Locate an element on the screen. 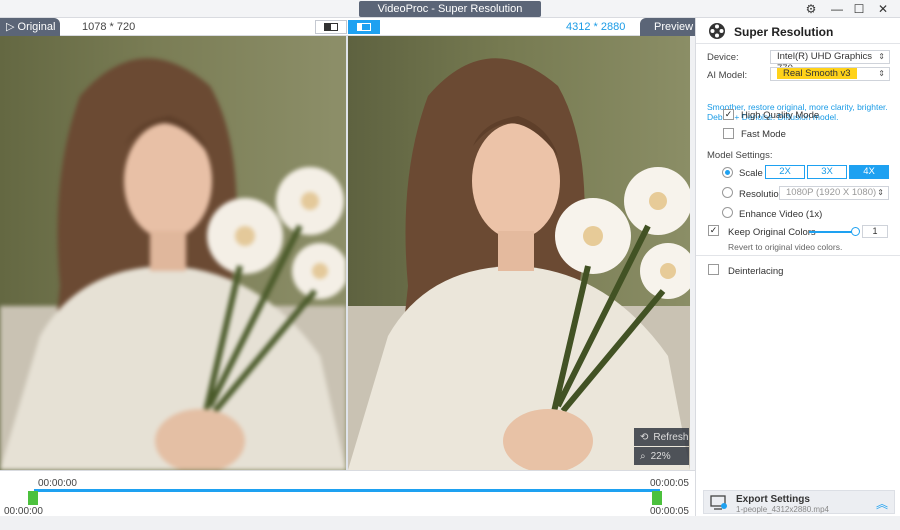 The width and height of the screenshot is (900, 530). split-view-icon is located at coordinates (331, 27).